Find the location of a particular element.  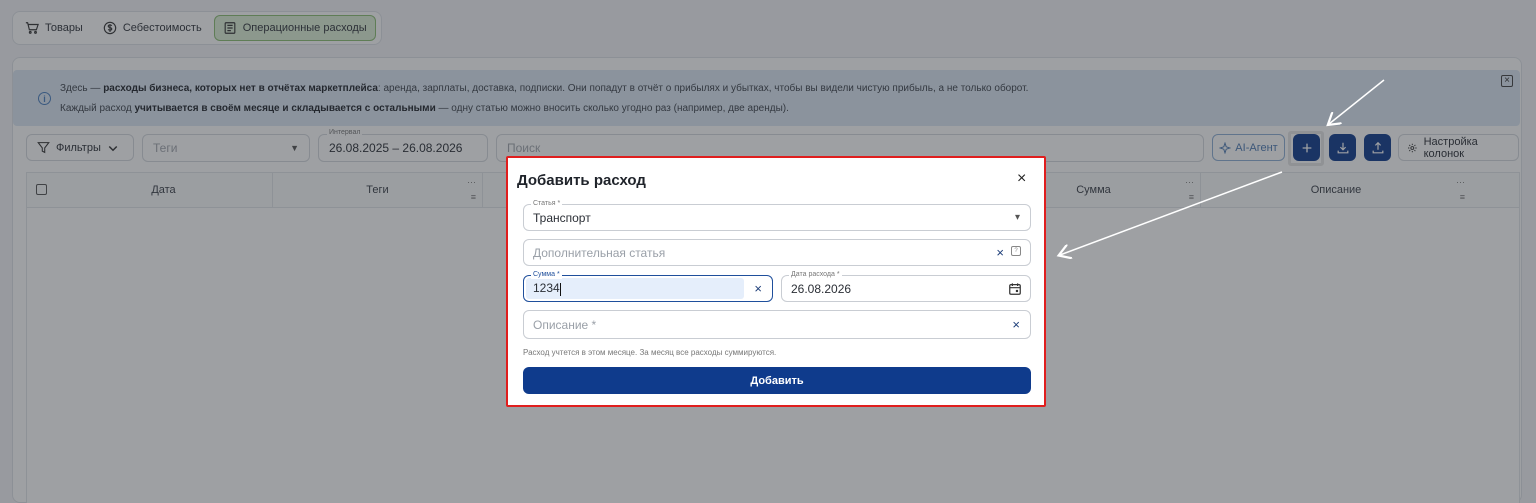

arrow-to-add-button is located at coordinates (1357, 101).